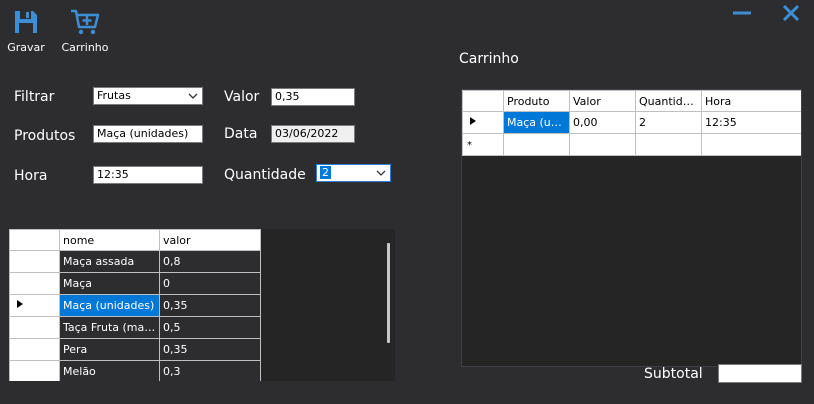  Describe the element at coordinates (760, 373) in the screenshot. I see `subtotal-input` at that location.